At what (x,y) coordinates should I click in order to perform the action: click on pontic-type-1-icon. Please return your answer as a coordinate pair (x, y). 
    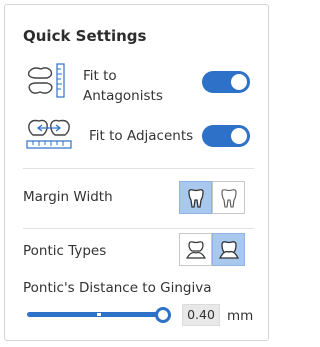
    Looking at the image, I should click on (195, 249).